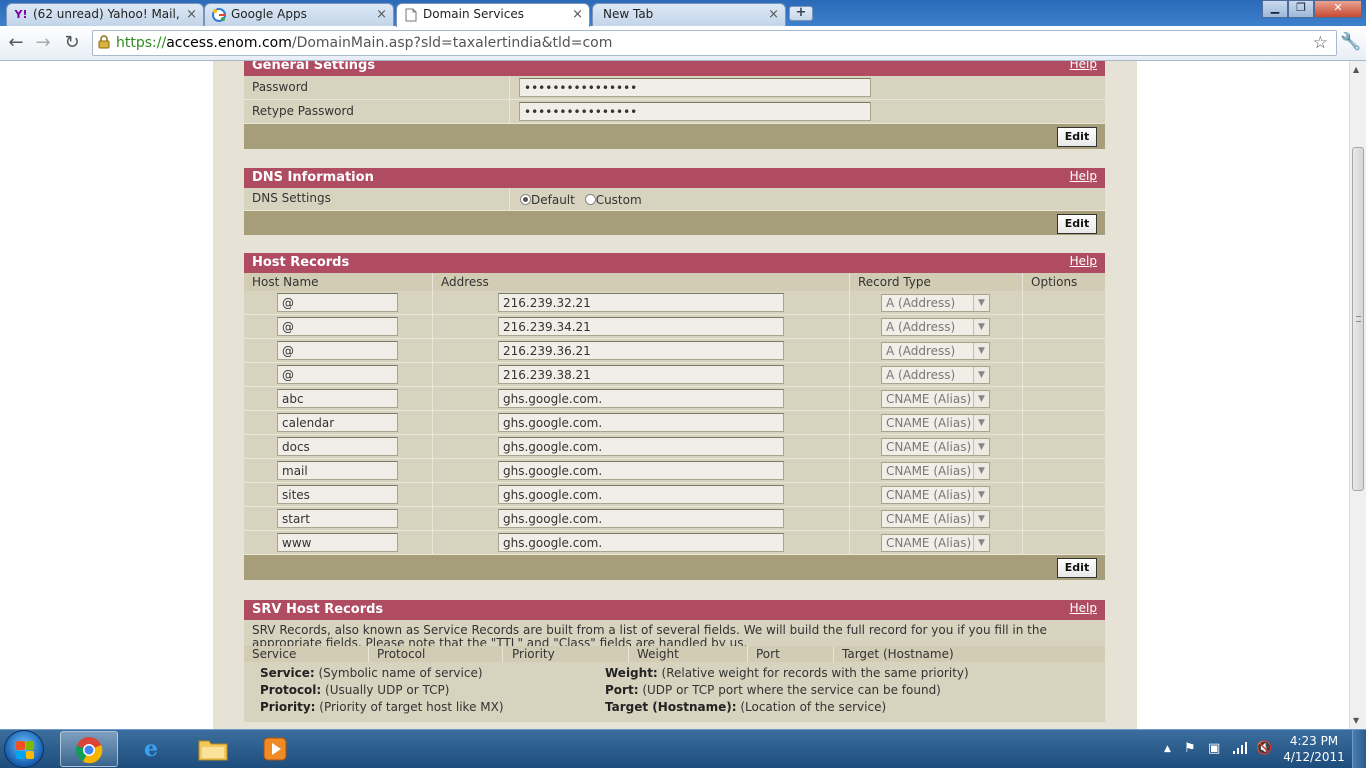  What do you see at coordinates (1356, 69) in the screenshot?
I see `scroll-up-arrow-icon: ▲` at bounding box center [1356, 69].